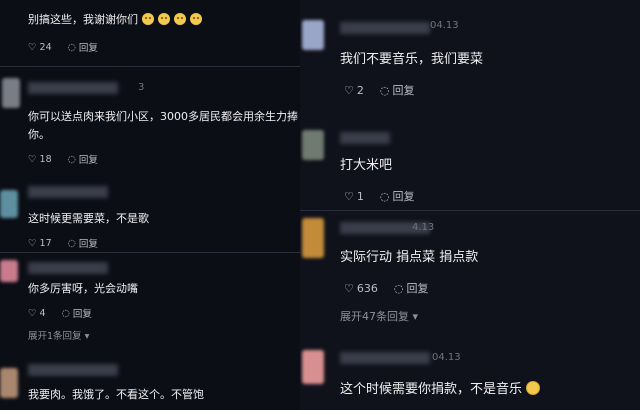  I want to click on comment-item: 04.13 这个时候需要你捐款，不是音乐, so click(470, 377).